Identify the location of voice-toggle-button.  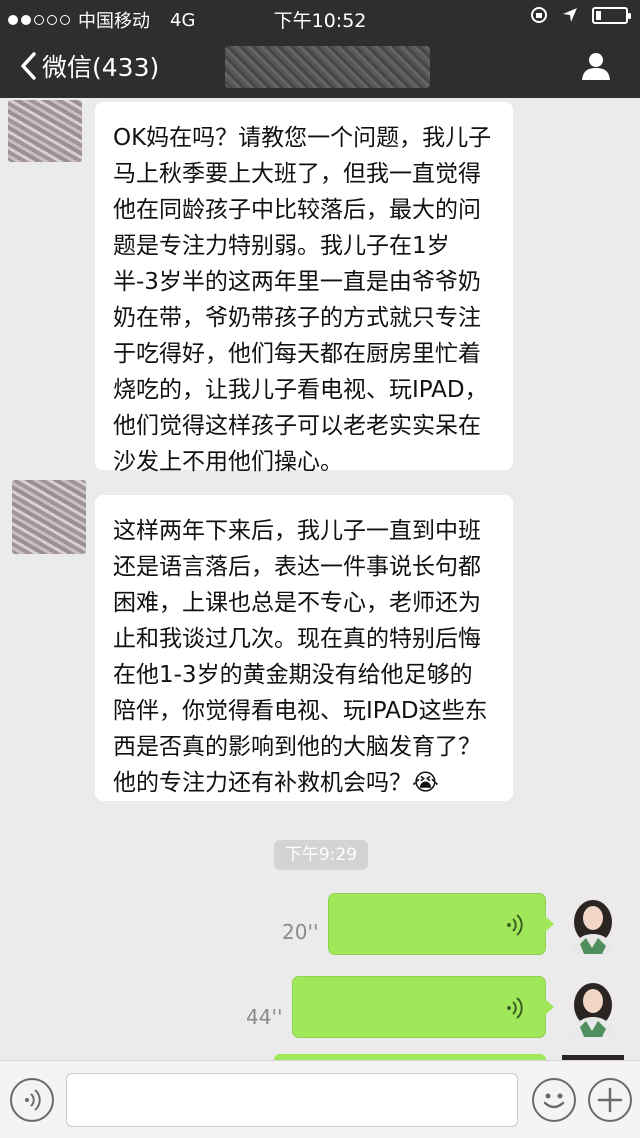
(32, 1100).